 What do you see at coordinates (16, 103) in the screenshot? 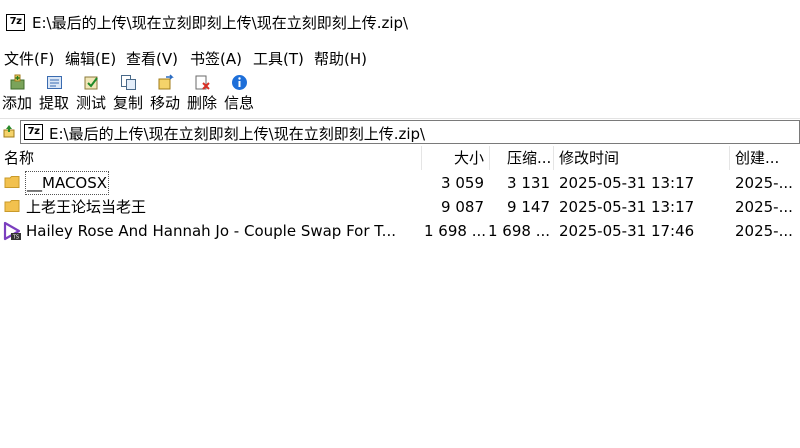
I see `add-label: 添加` at bounding box center [16, 103].